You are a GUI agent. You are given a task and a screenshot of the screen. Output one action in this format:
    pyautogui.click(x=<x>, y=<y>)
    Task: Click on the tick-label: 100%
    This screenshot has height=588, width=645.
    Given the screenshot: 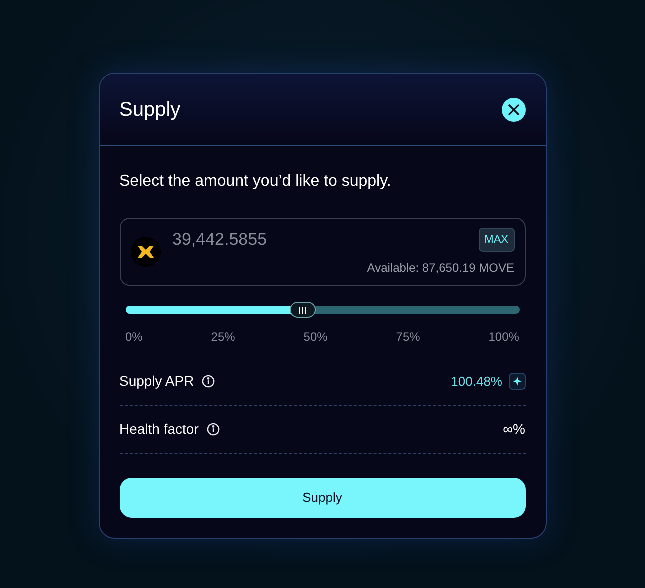 What is the action you would take?
    pyautogui.click(x=504, y=337)
    